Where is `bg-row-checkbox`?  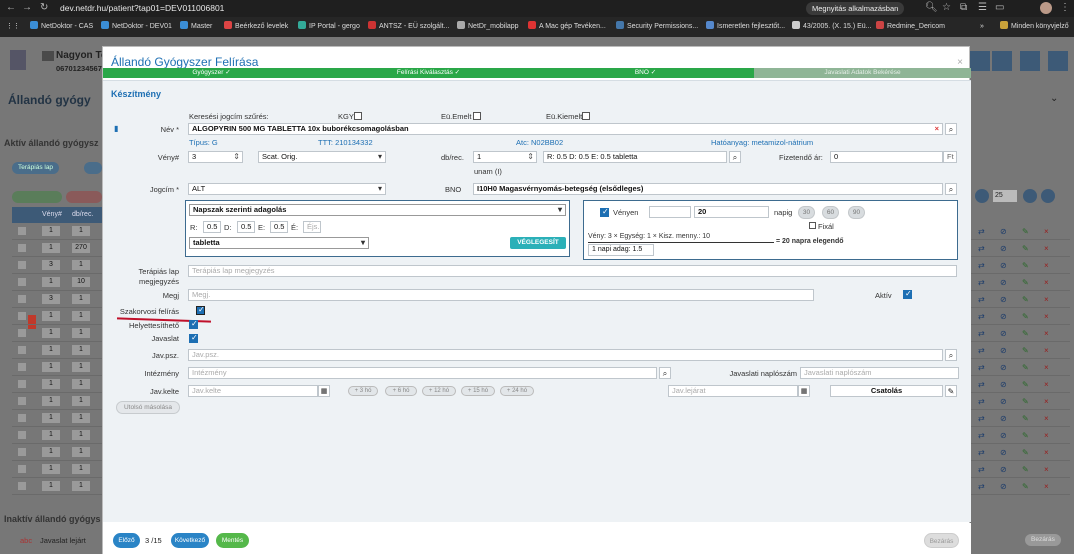
bg-row-checkbox is located at coordinates (22, 350).